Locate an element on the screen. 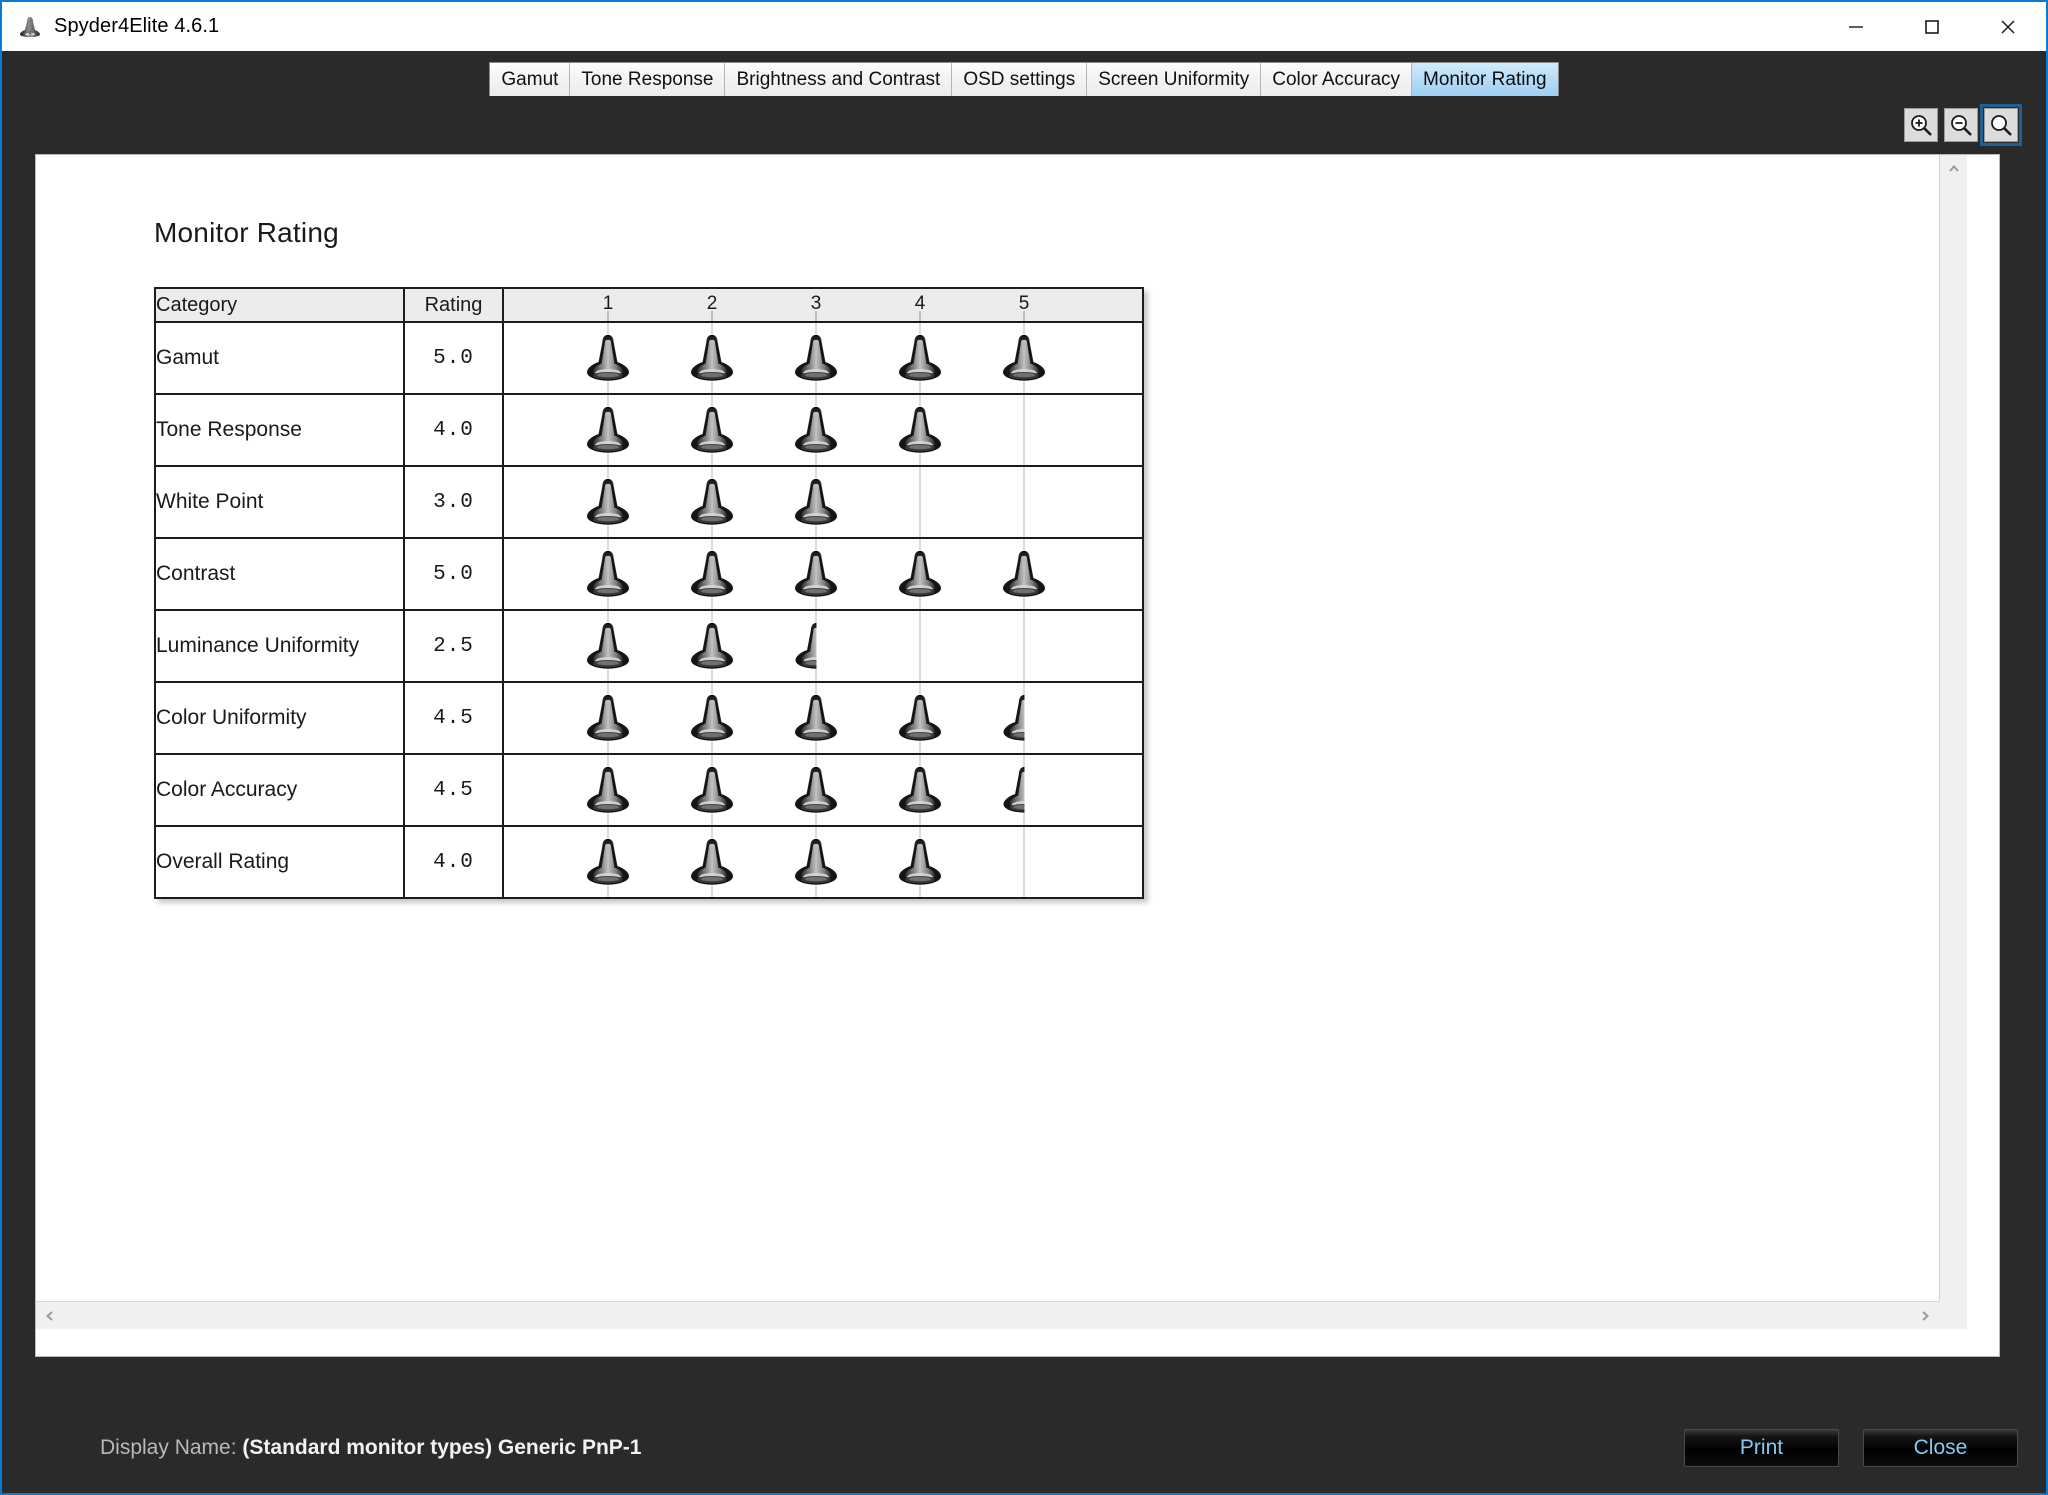 This screenshot has width=2048, height=1495. table-row: Tone Response 4.0 is located at coordinates (649, 430).